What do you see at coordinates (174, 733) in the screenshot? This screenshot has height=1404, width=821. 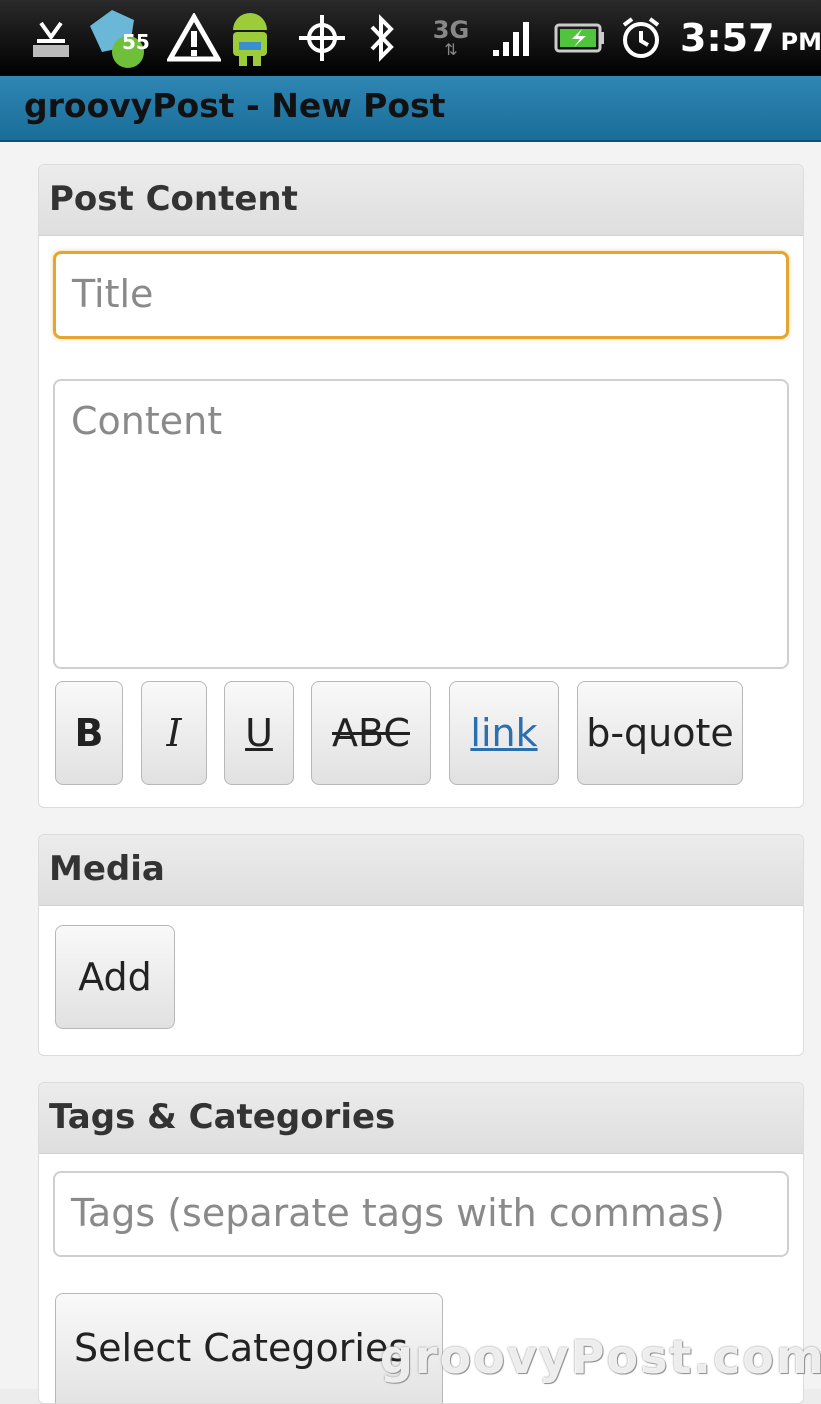 I see `italic-button: I` at bounding box center [174, 733].